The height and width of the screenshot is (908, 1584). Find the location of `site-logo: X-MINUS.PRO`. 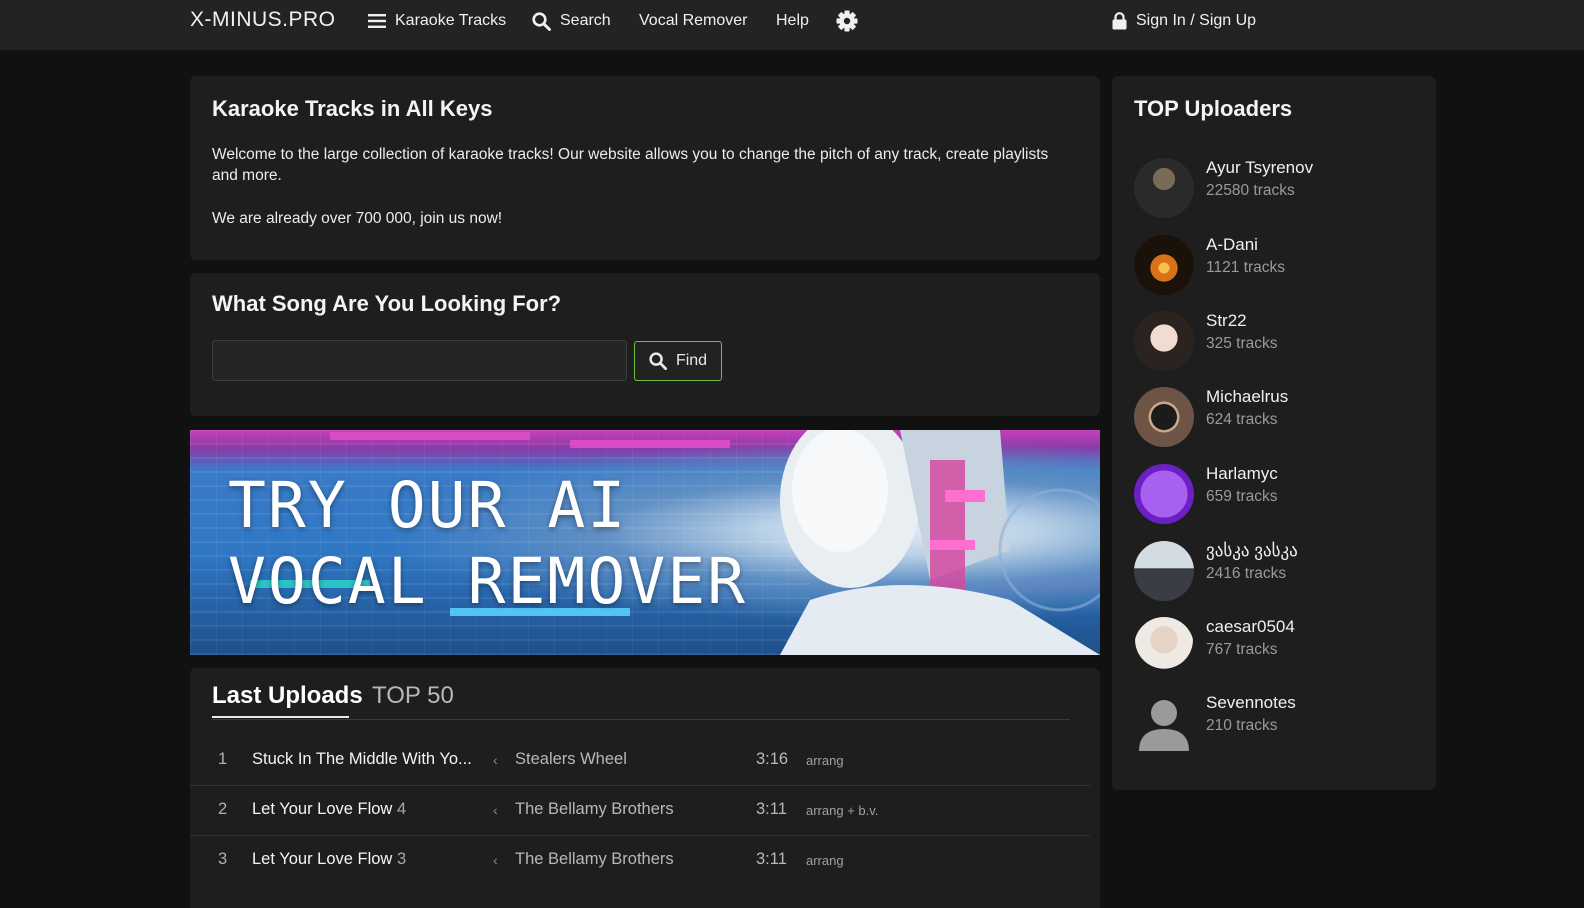

site-logo: X-MINUS.PRO is located at coordinates (263, 20).